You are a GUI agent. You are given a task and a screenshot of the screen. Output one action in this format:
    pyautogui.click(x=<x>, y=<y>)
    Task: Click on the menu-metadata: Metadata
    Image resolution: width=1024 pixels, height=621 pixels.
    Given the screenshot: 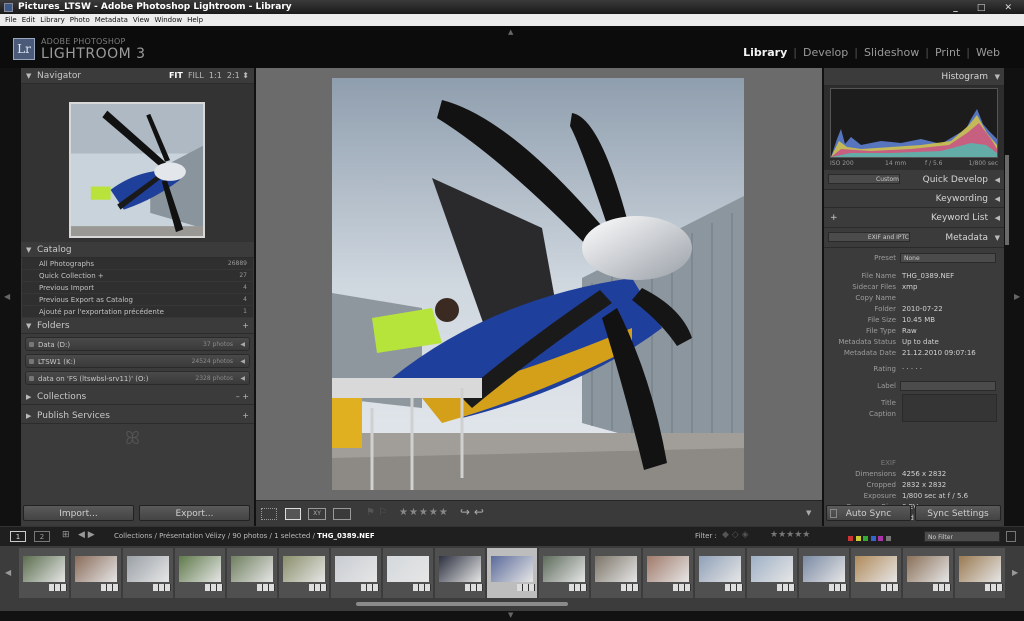 What is the action you would take?
    pyautogui.click(x=111, y=20)
    